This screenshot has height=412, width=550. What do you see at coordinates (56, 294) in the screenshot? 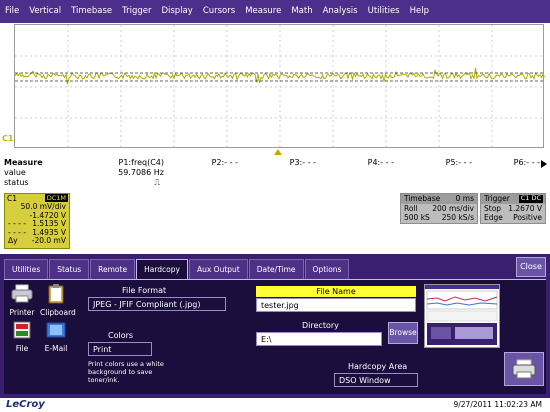
I see `clipboard-icon` at bounding box center [56, 294].